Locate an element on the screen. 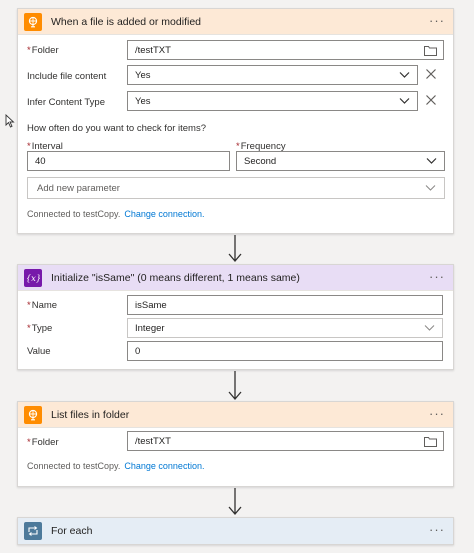  infer-content-label: Infer Content Type is located at coordinates (66, 102).